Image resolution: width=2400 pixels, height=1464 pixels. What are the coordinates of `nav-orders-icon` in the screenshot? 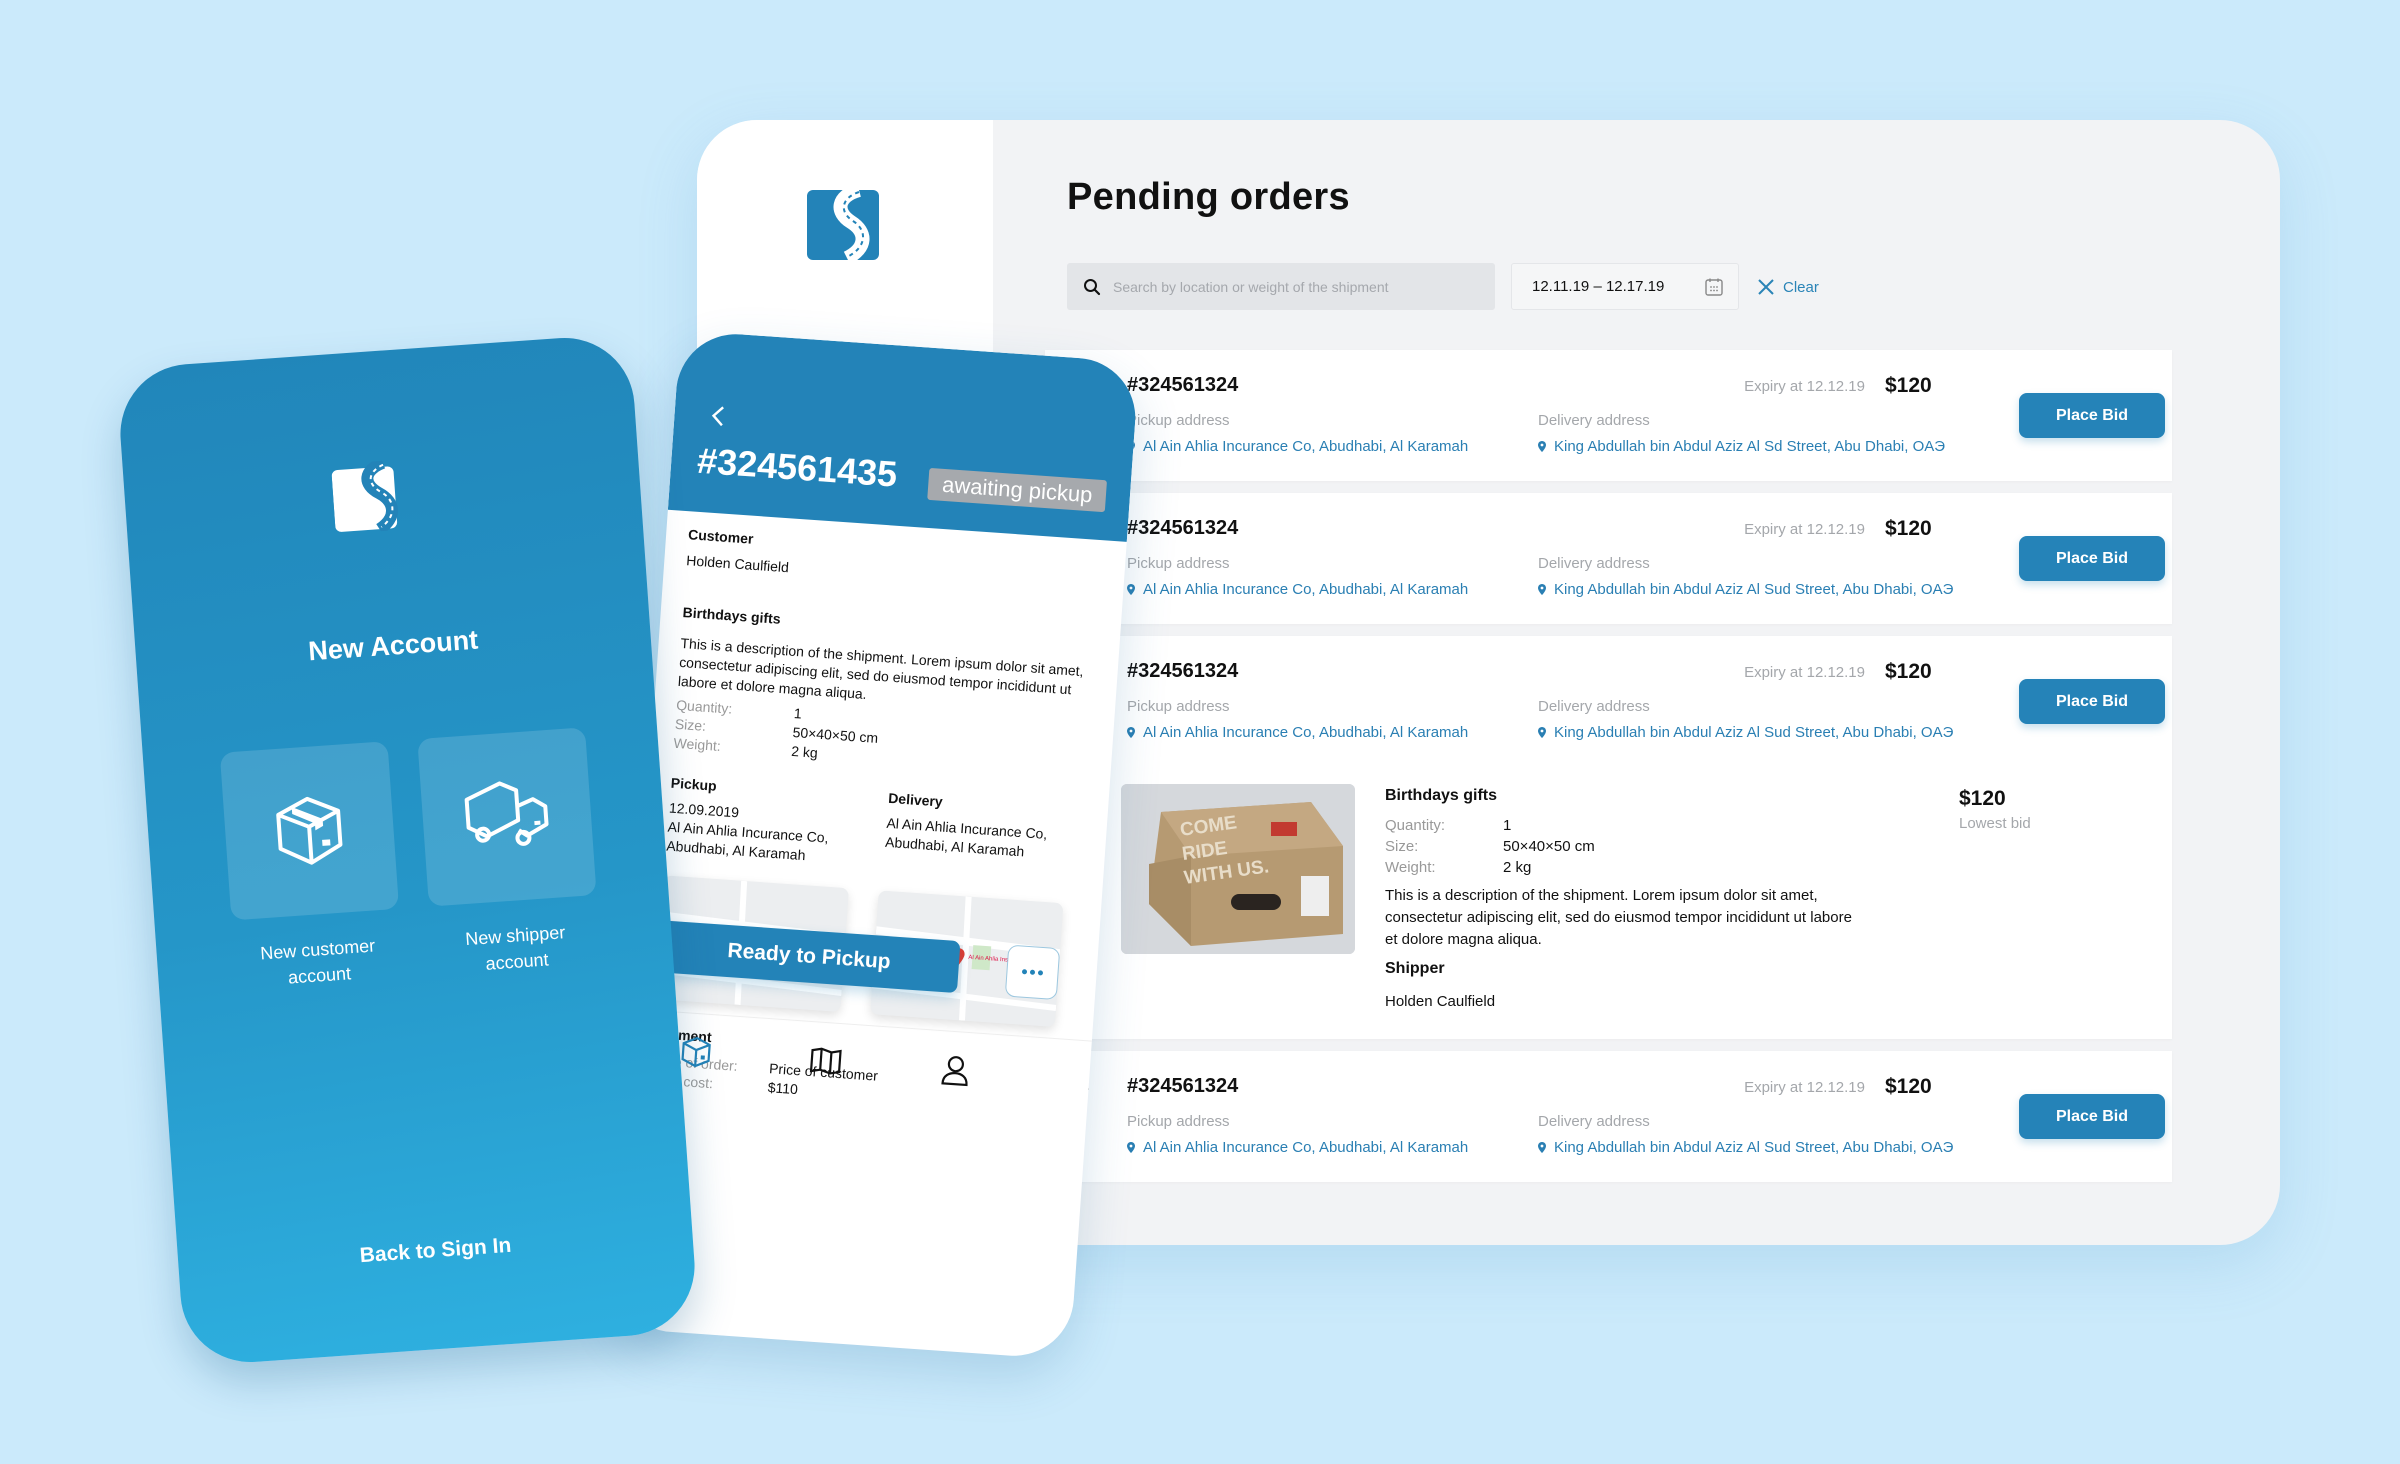 It's located at (696, 1052).